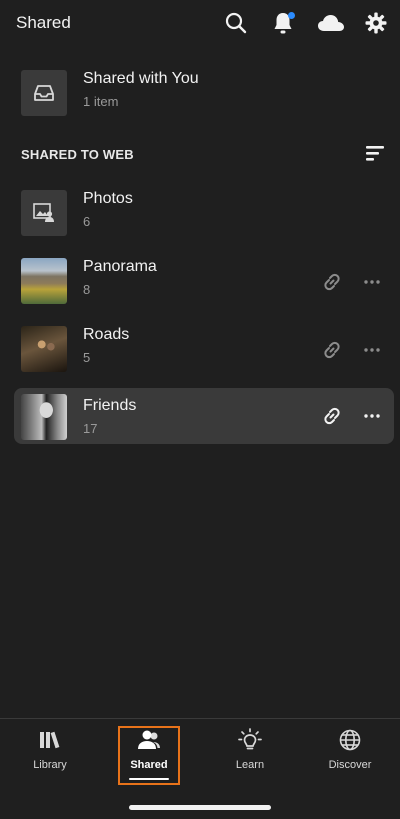  What do you see at coordinates (87, 357) in the screenshot?
I see `album-count: 5` at bounding box center [87, 357].